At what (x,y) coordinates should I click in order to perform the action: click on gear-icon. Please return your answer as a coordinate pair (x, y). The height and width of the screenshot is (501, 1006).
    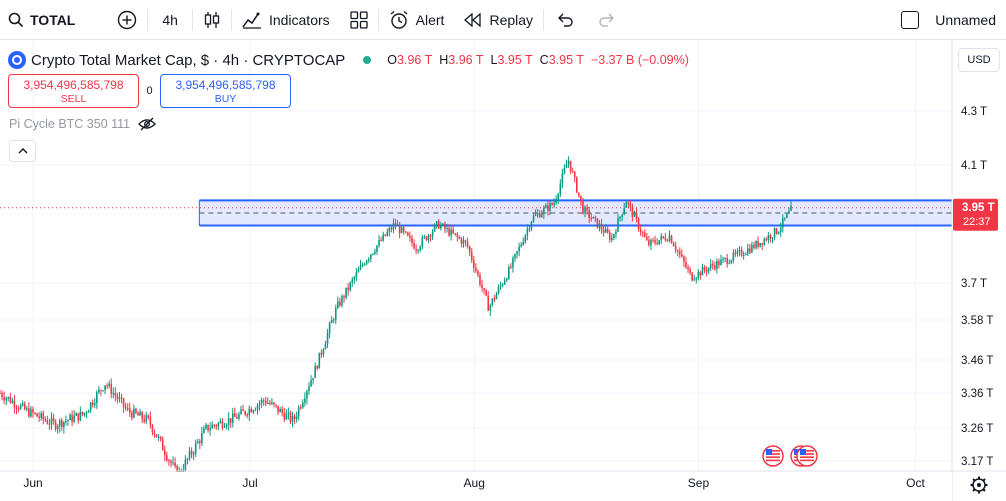
    Looking at the image, I should click on (979, 485).